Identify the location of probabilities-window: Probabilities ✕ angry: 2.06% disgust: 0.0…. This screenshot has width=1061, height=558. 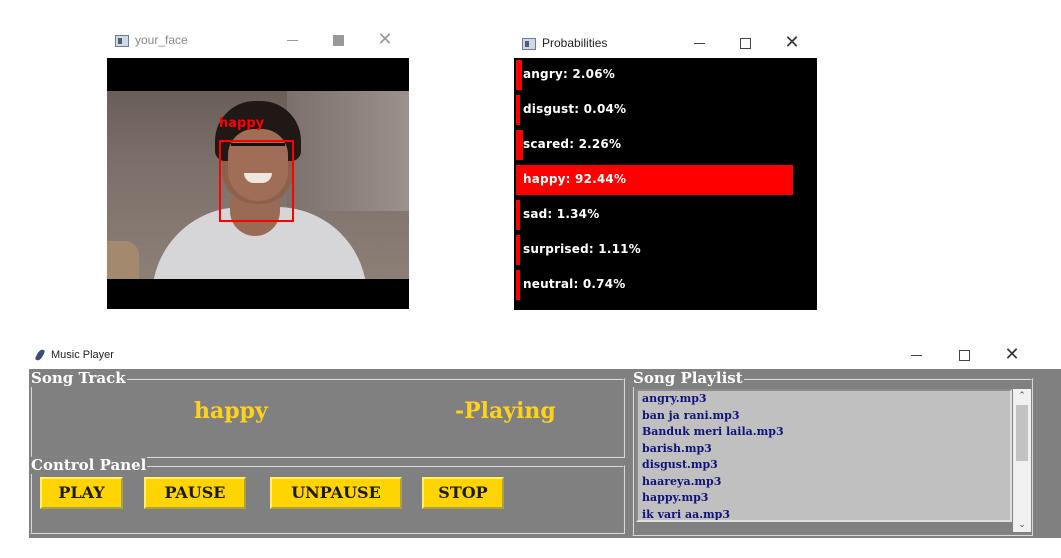
(665, 168).